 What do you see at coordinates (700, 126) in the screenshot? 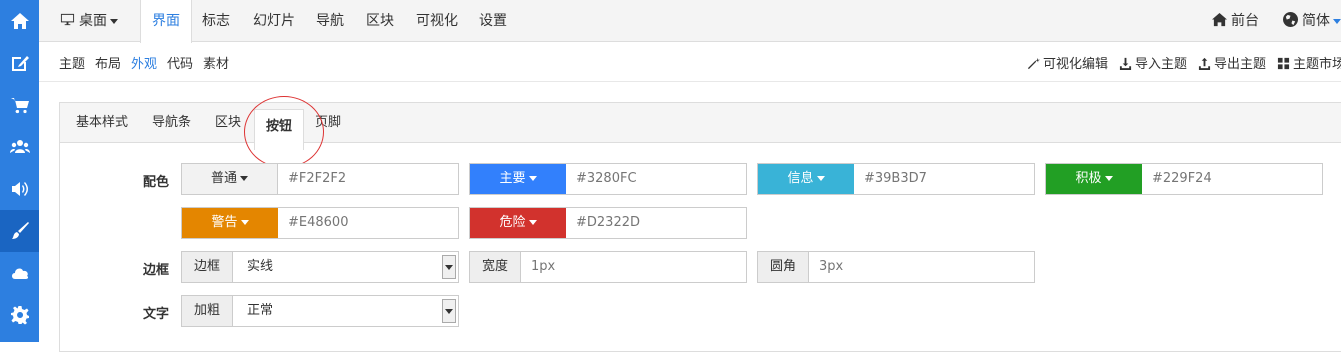
I see `panel-tabs: 基本样式 导航条 区块 按钮 页脚` at bounding box center [700, 126].